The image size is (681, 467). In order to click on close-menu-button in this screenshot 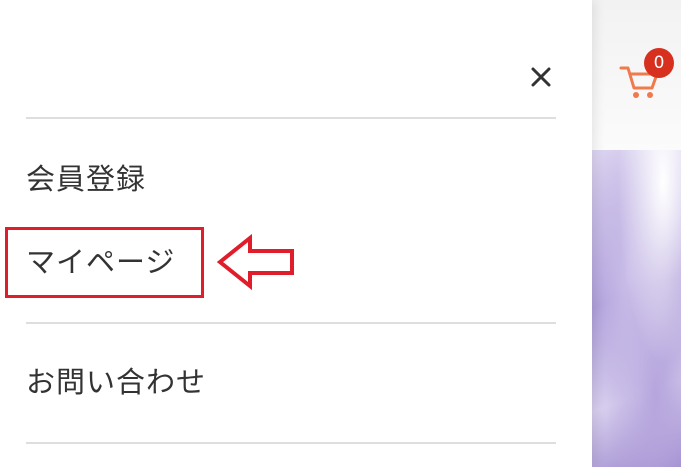, I will do `click(541, 77)`.